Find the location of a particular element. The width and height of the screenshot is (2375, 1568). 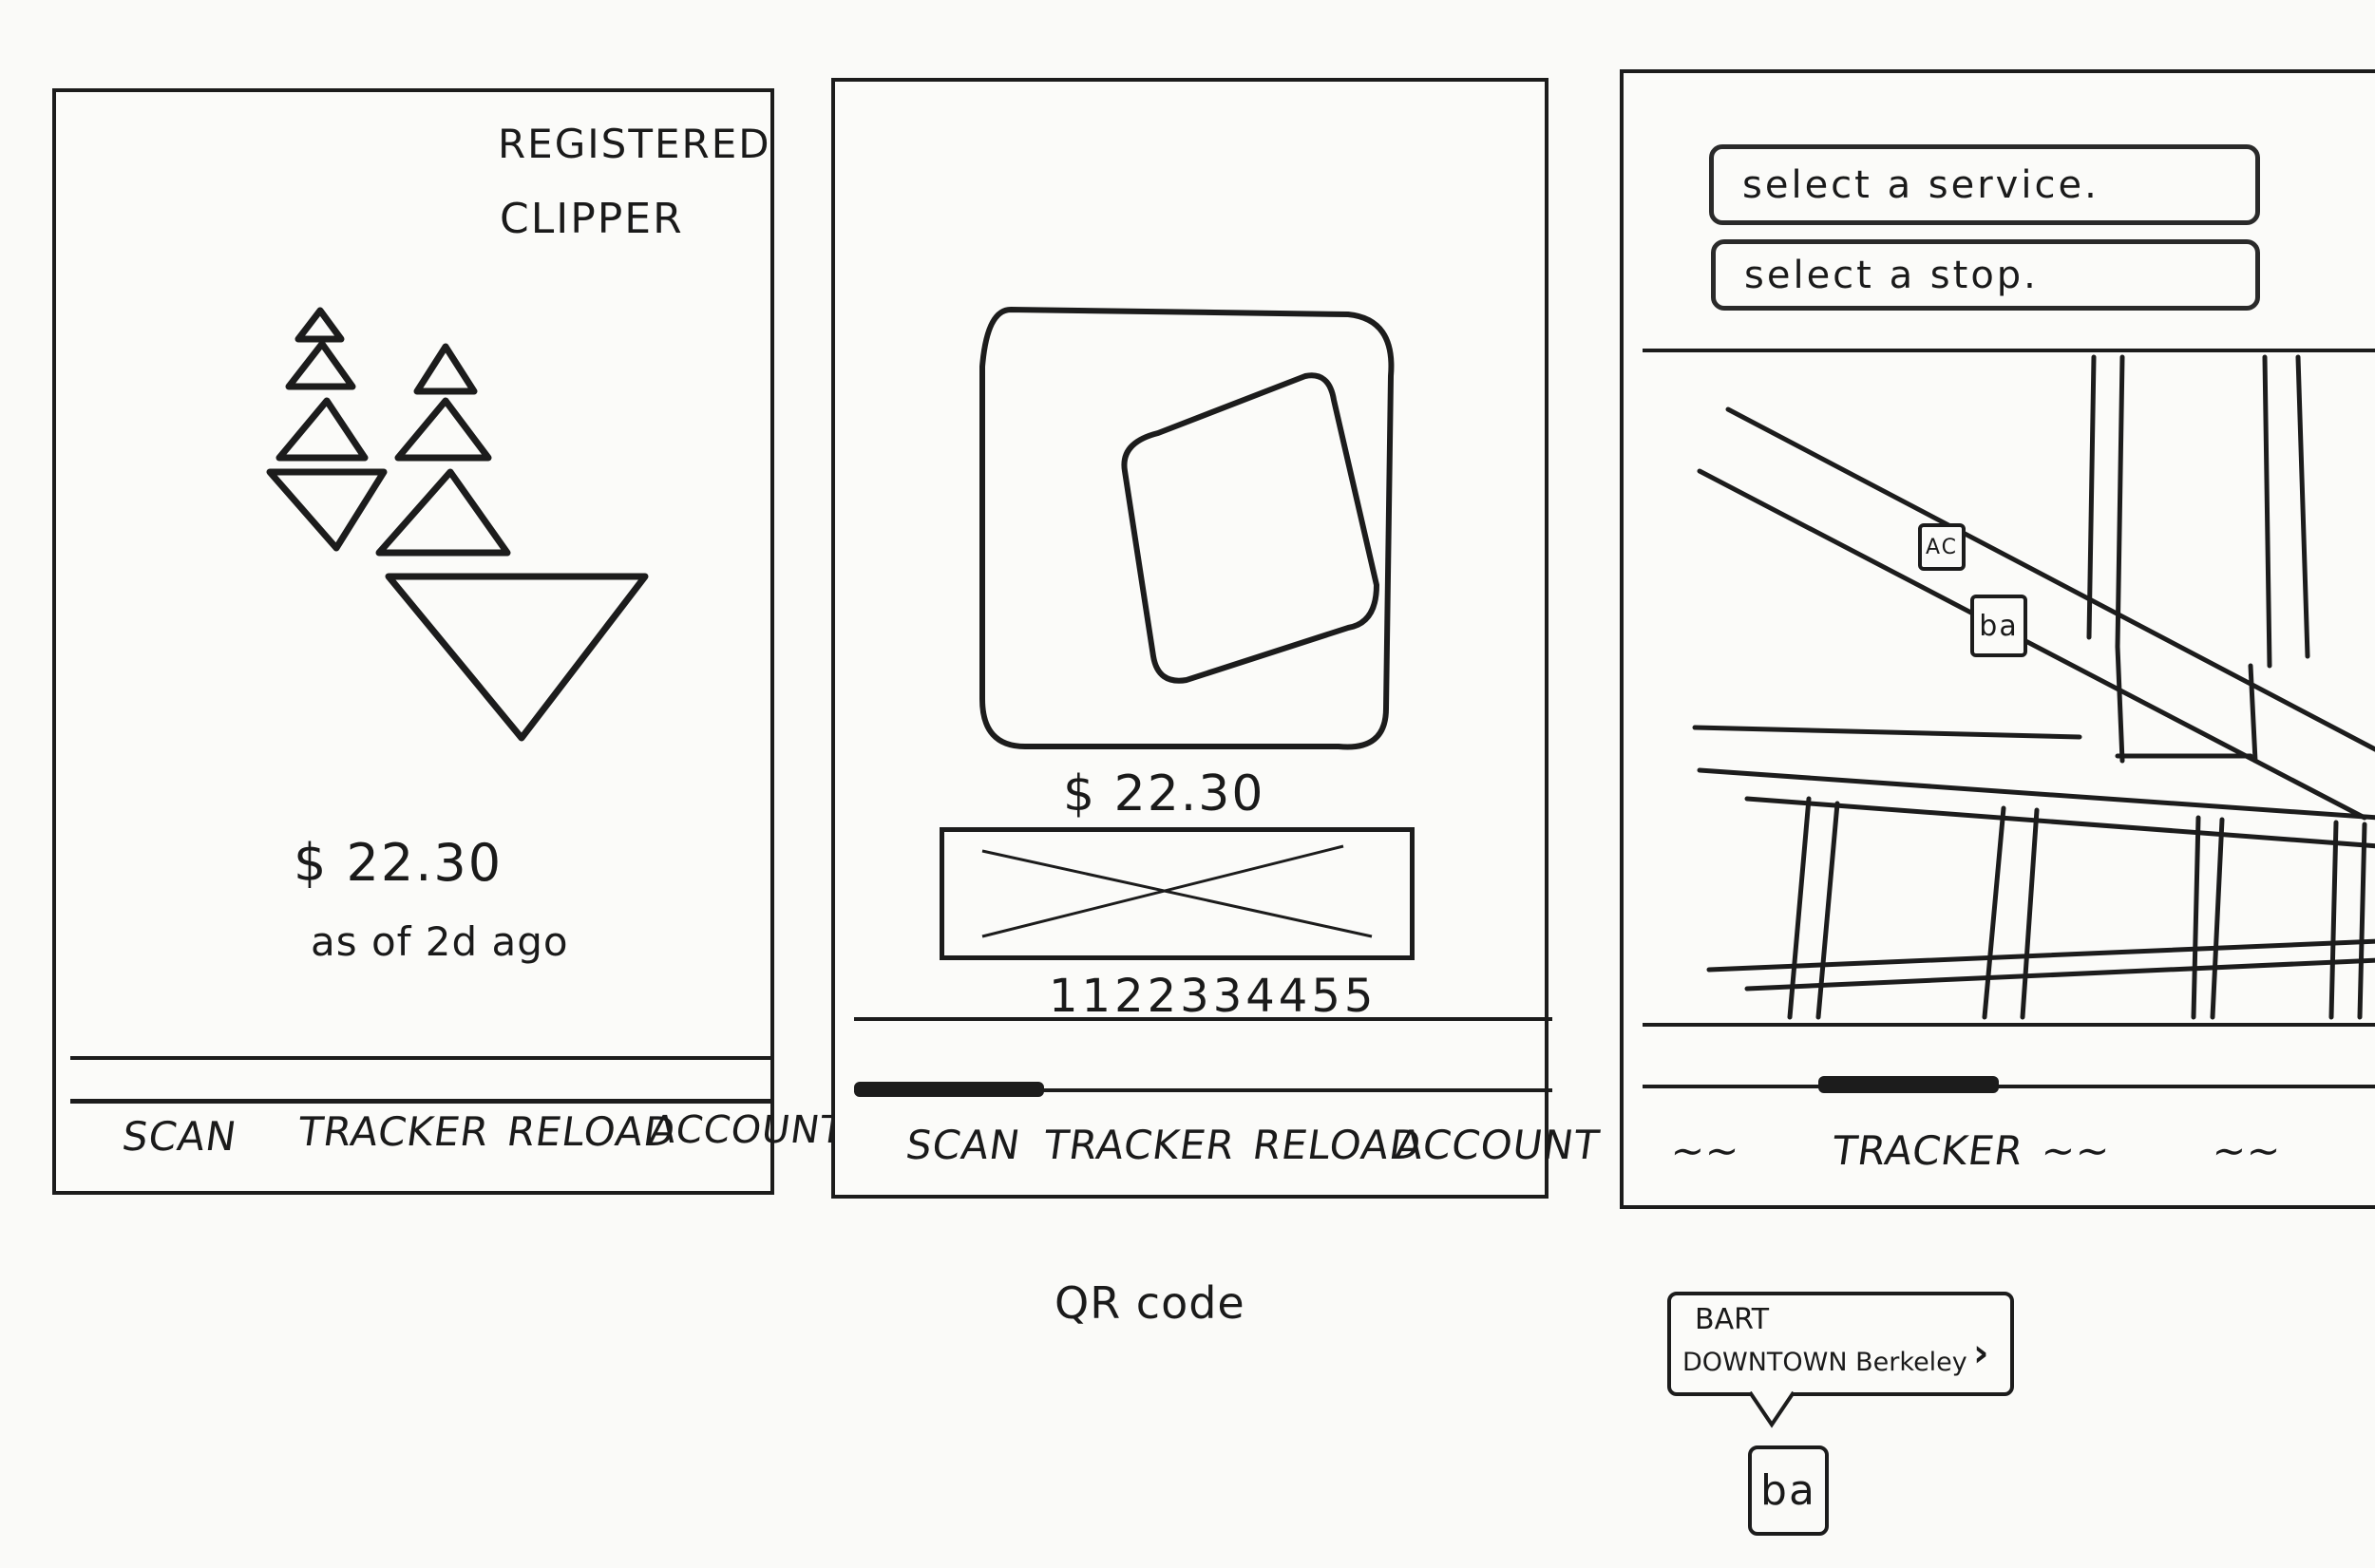

stop-popup: BART DOWNTOWN Berkeley › is located at coordinates (1840, 1344).